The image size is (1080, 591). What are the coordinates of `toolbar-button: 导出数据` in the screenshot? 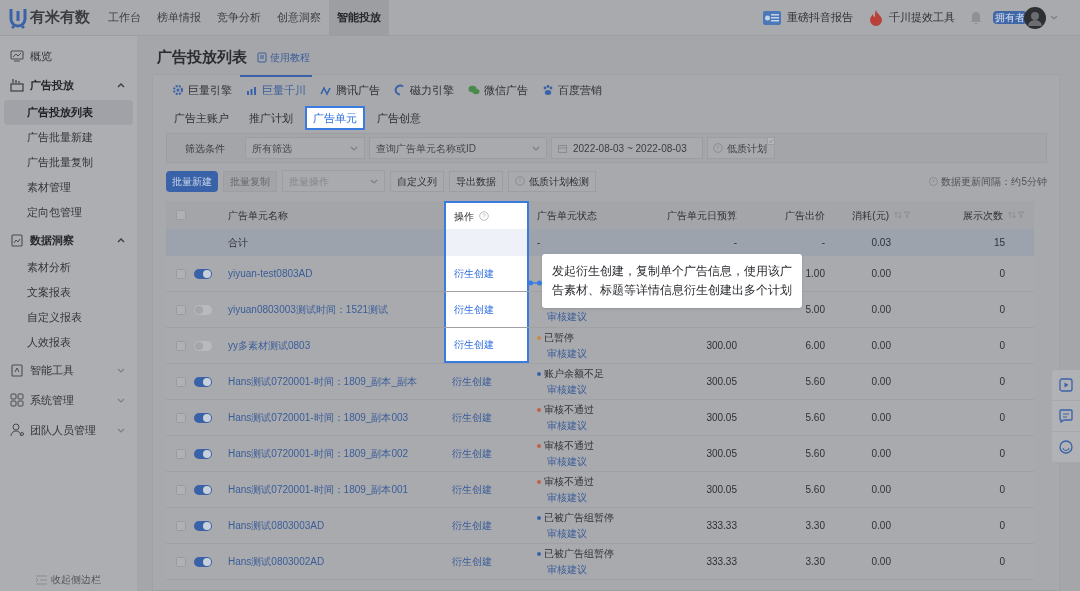 It's located at (476, 181).